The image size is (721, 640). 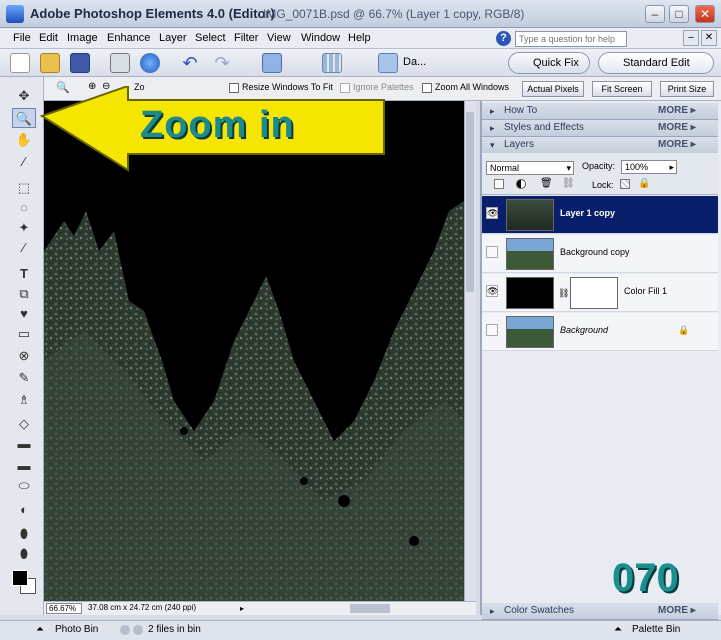 I want to click on how-to-palette-header: ▸ How To MORE ▸, so click(x=600, y=111).